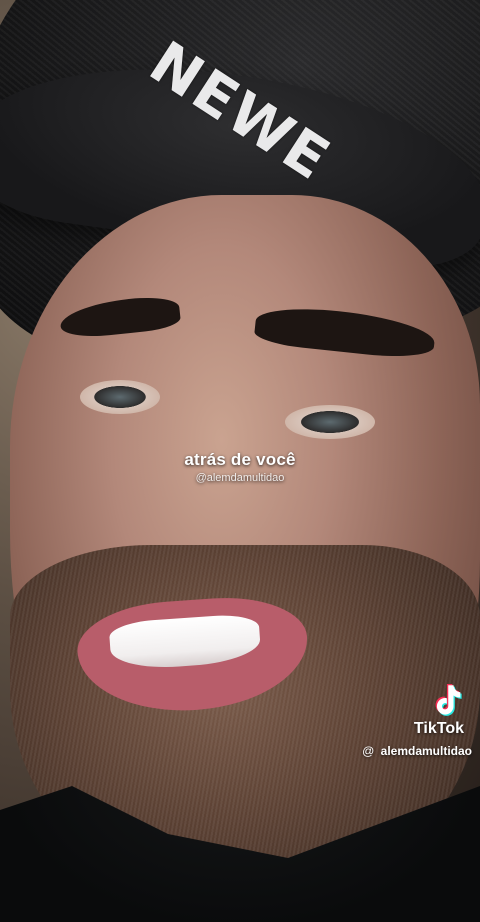  What do you see at coordinates (426, 751) in the screenshot?
I see `tiktok-username-text: alemdamultidao` at bounding box center [426, 751].